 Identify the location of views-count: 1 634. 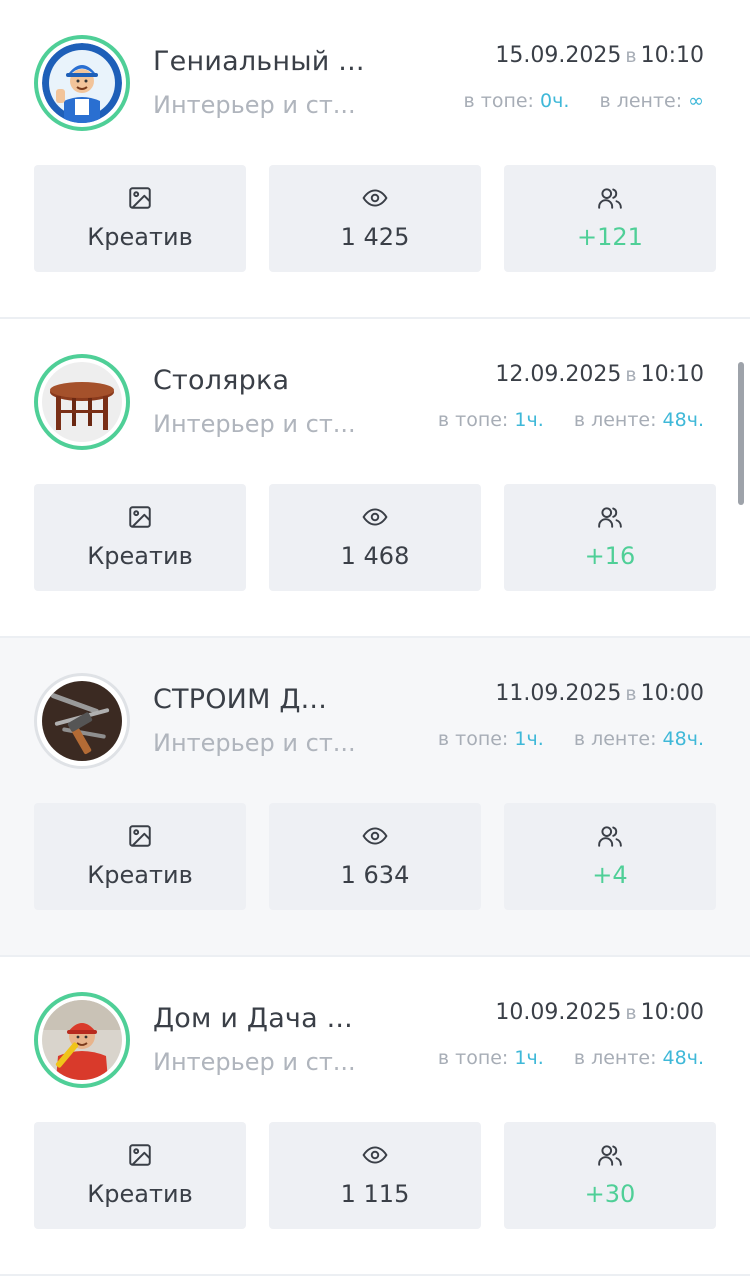
(375, 875).